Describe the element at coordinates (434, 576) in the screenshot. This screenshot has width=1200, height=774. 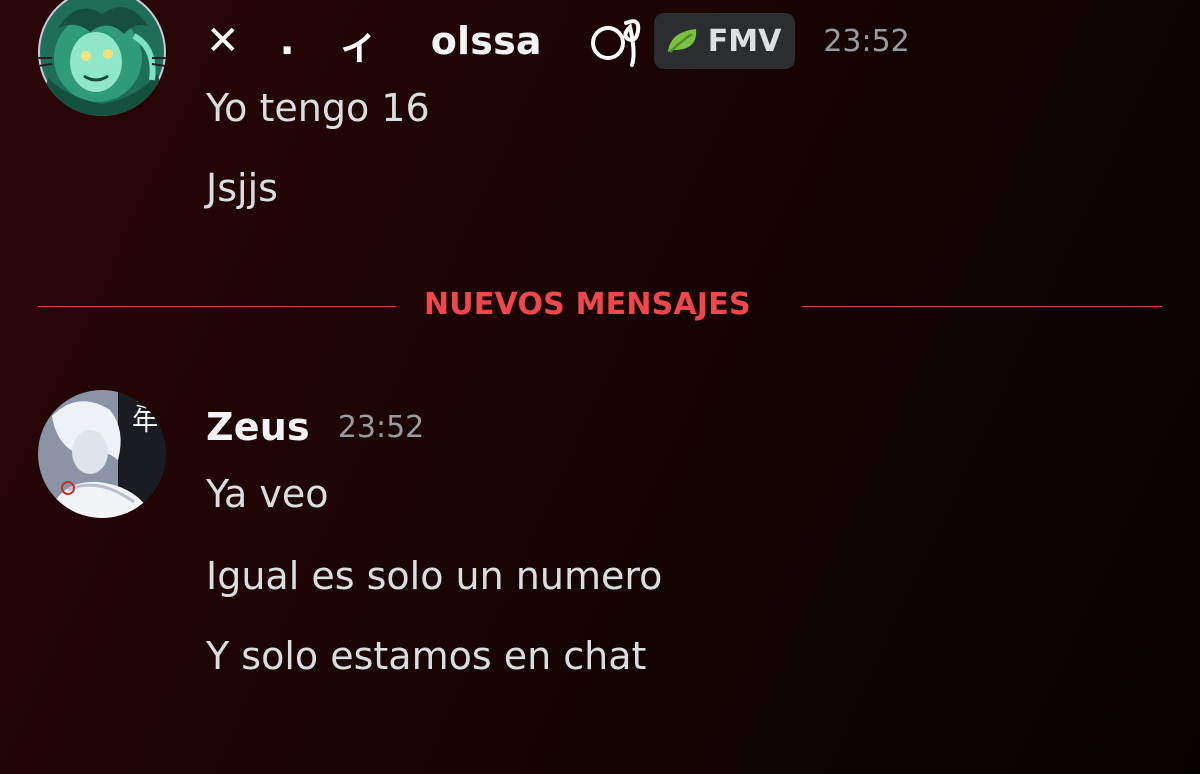
I see `message-text: Igual es solo un numero` at that location.